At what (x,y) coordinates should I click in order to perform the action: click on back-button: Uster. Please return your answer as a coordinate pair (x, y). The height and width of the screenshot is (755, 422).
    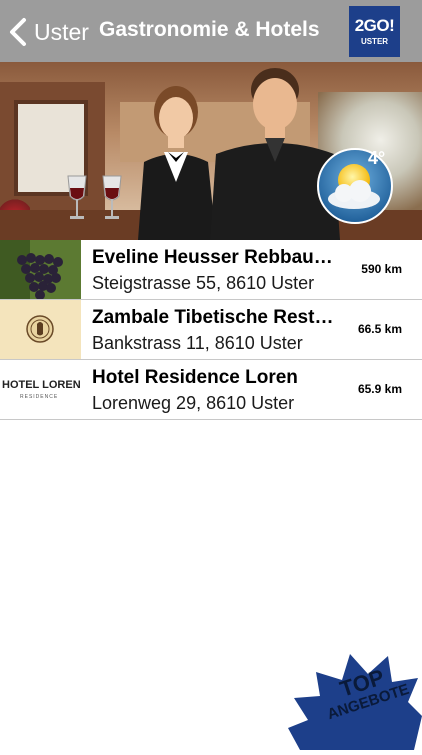
    Looking at the image, I should click on (48, 32).